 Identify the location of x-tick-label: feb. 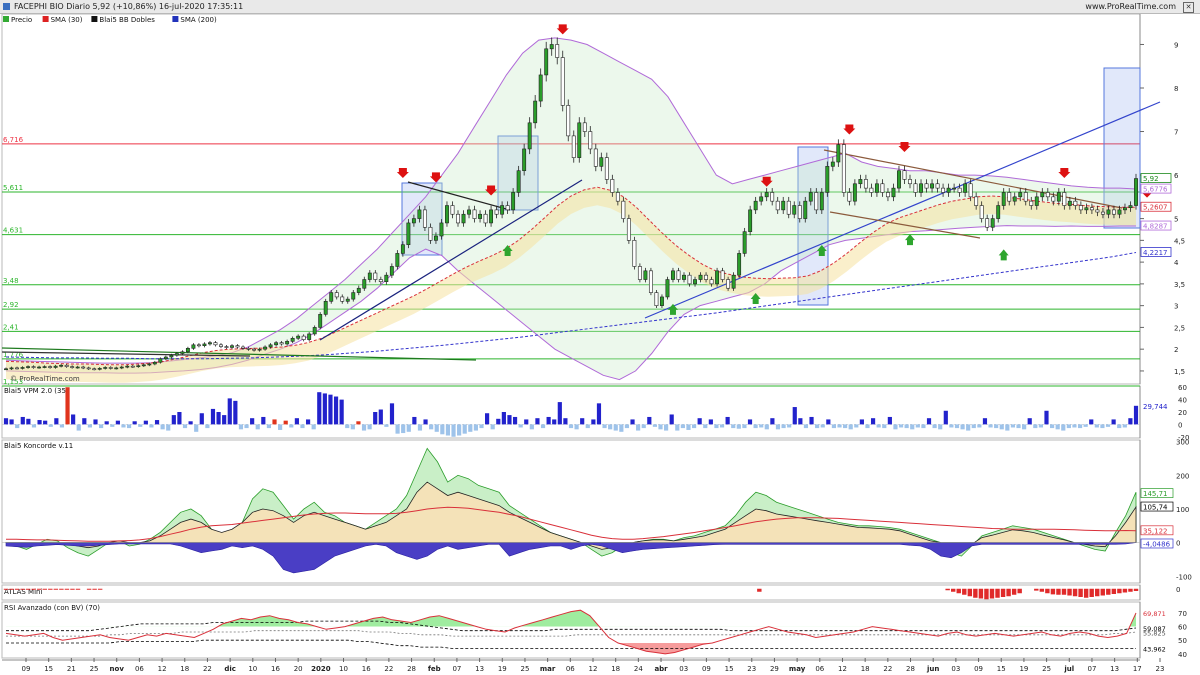
(434, 669).